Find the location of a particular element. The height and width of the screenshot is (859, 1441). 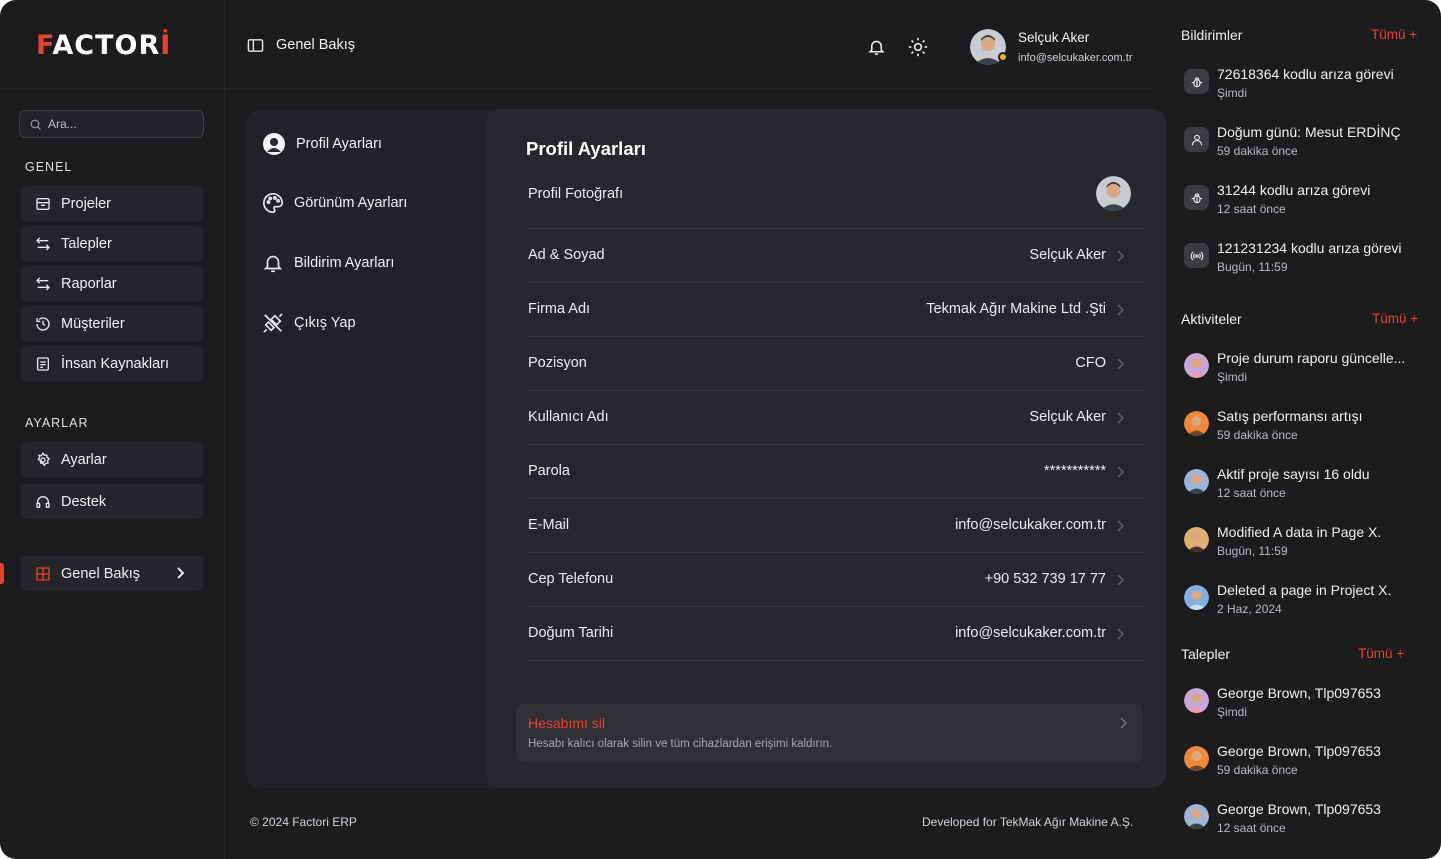

requests-item: George Brown, Tlp097653 Şimdi is located at coordinates (1304, 708).